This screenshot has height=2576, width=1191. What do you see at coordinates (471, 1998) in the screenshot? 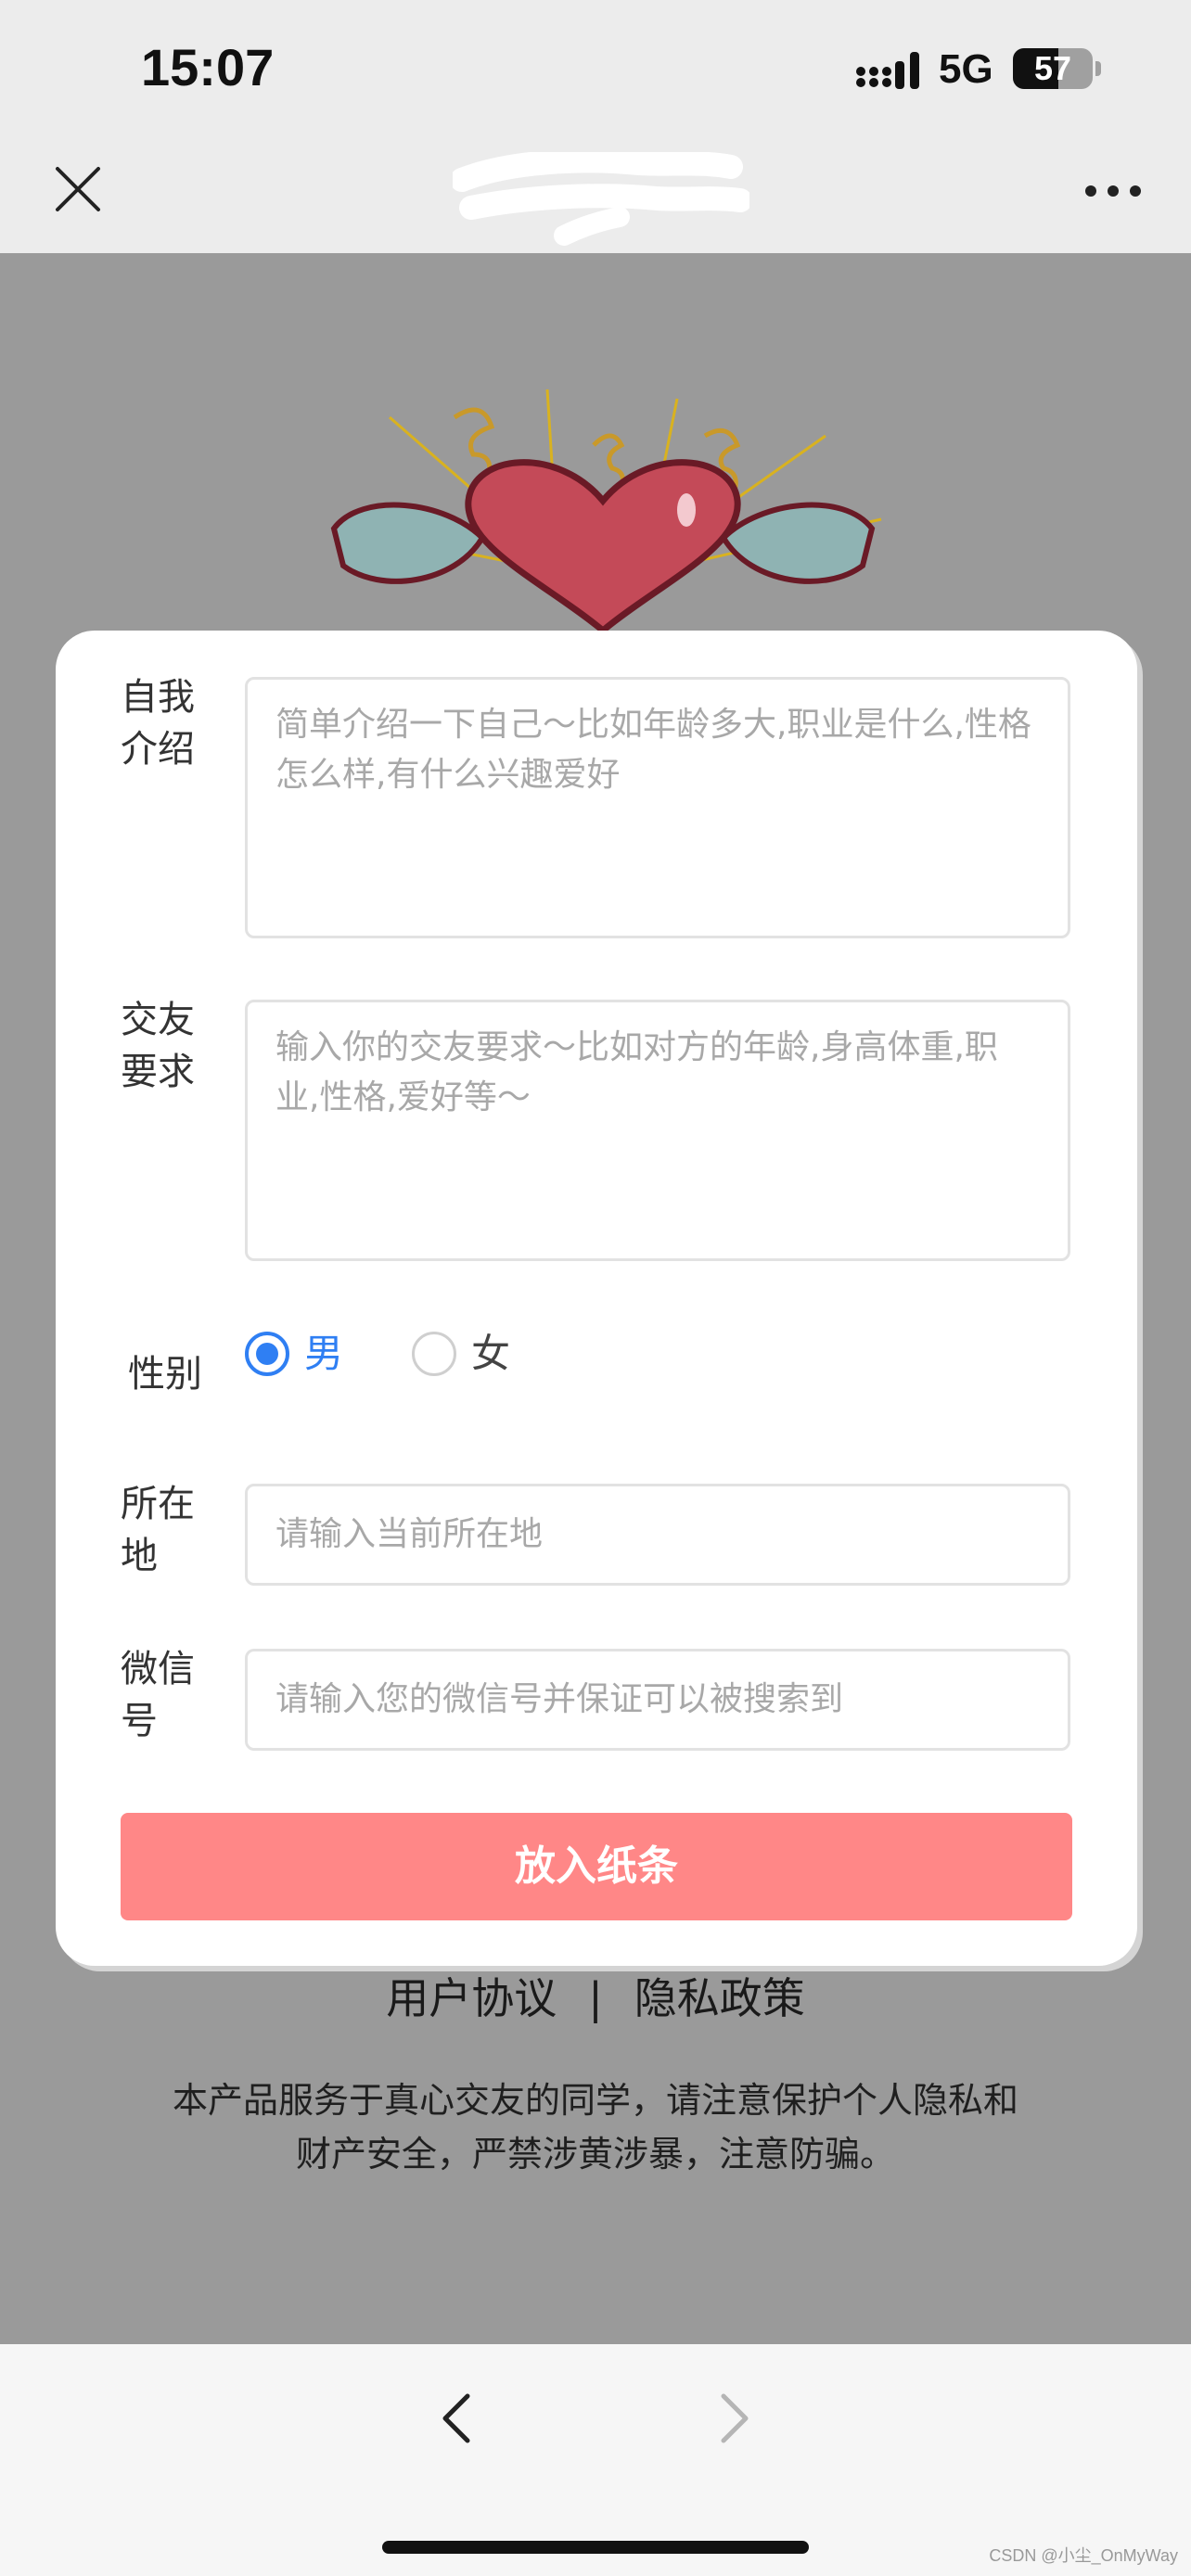
I see `user-agreement-link: 用户协议` at bounding box center [471, 1998].